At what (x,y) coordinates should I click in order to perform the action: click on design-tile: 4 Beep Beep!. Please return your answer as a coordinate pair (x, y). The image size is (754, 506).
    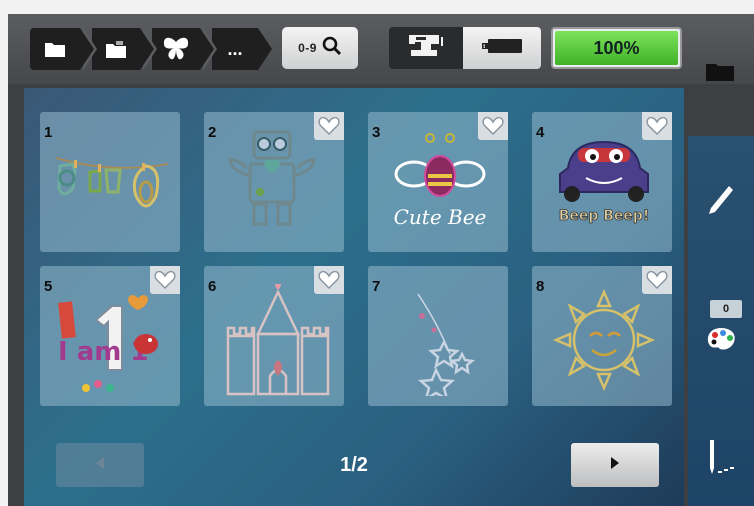
    Looking at the image, I should click on (602, 182).